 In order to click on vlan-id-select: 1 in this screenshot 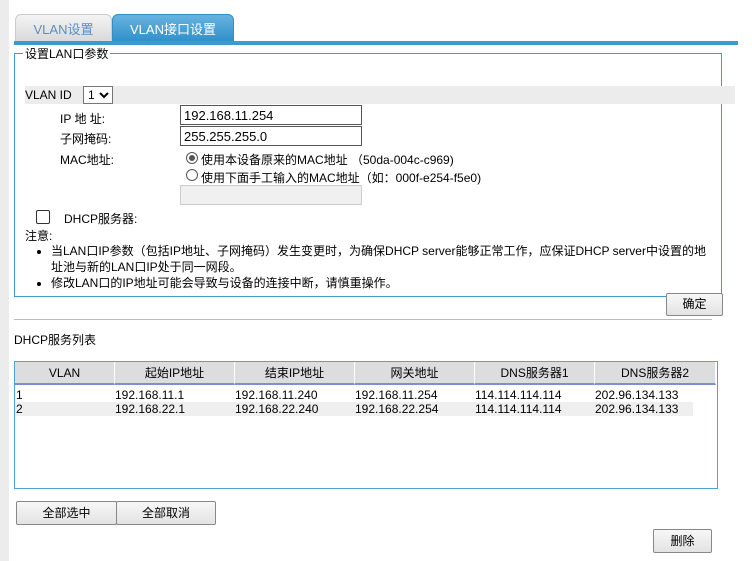, I will do `click(98, 95)`.